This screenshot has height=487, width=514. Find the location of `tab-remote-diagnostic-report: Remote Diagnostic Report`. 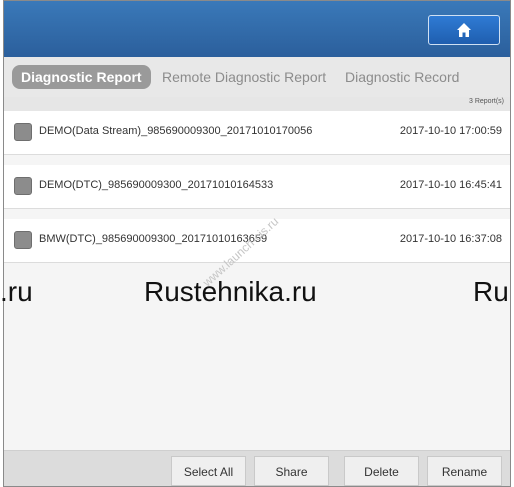

tab-remote-diagnostic-report: Remote Diagnostic Report is located at coordinates (244, 77).